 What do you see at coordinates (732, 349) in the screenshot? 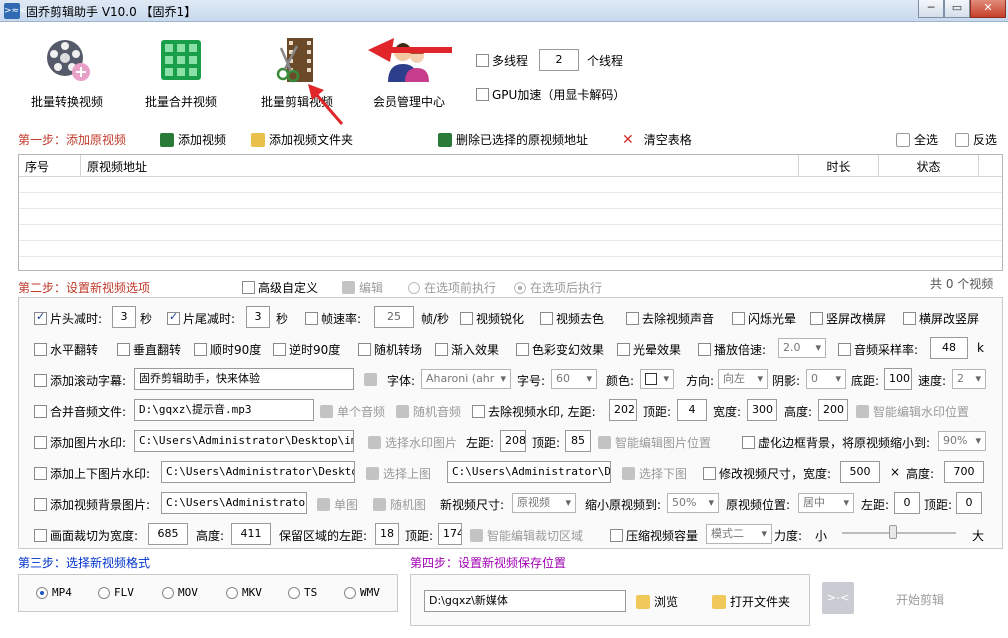
I see `speed-checkbox: 播放倍速:` at bounding box center [732, 349].